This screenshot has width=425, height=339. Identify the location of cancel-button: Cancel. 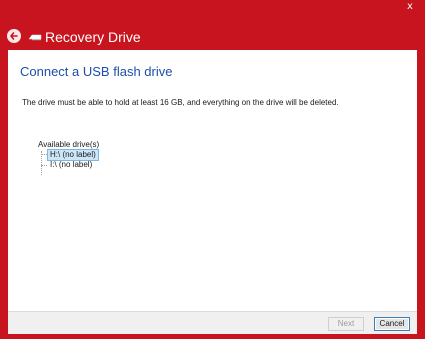
(392, 324).